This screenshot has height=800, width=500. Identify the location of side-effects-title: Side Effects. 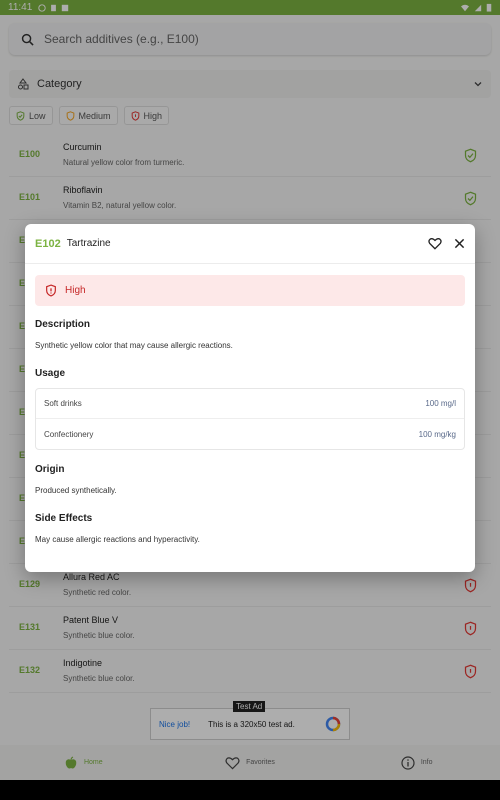
(64, 518).